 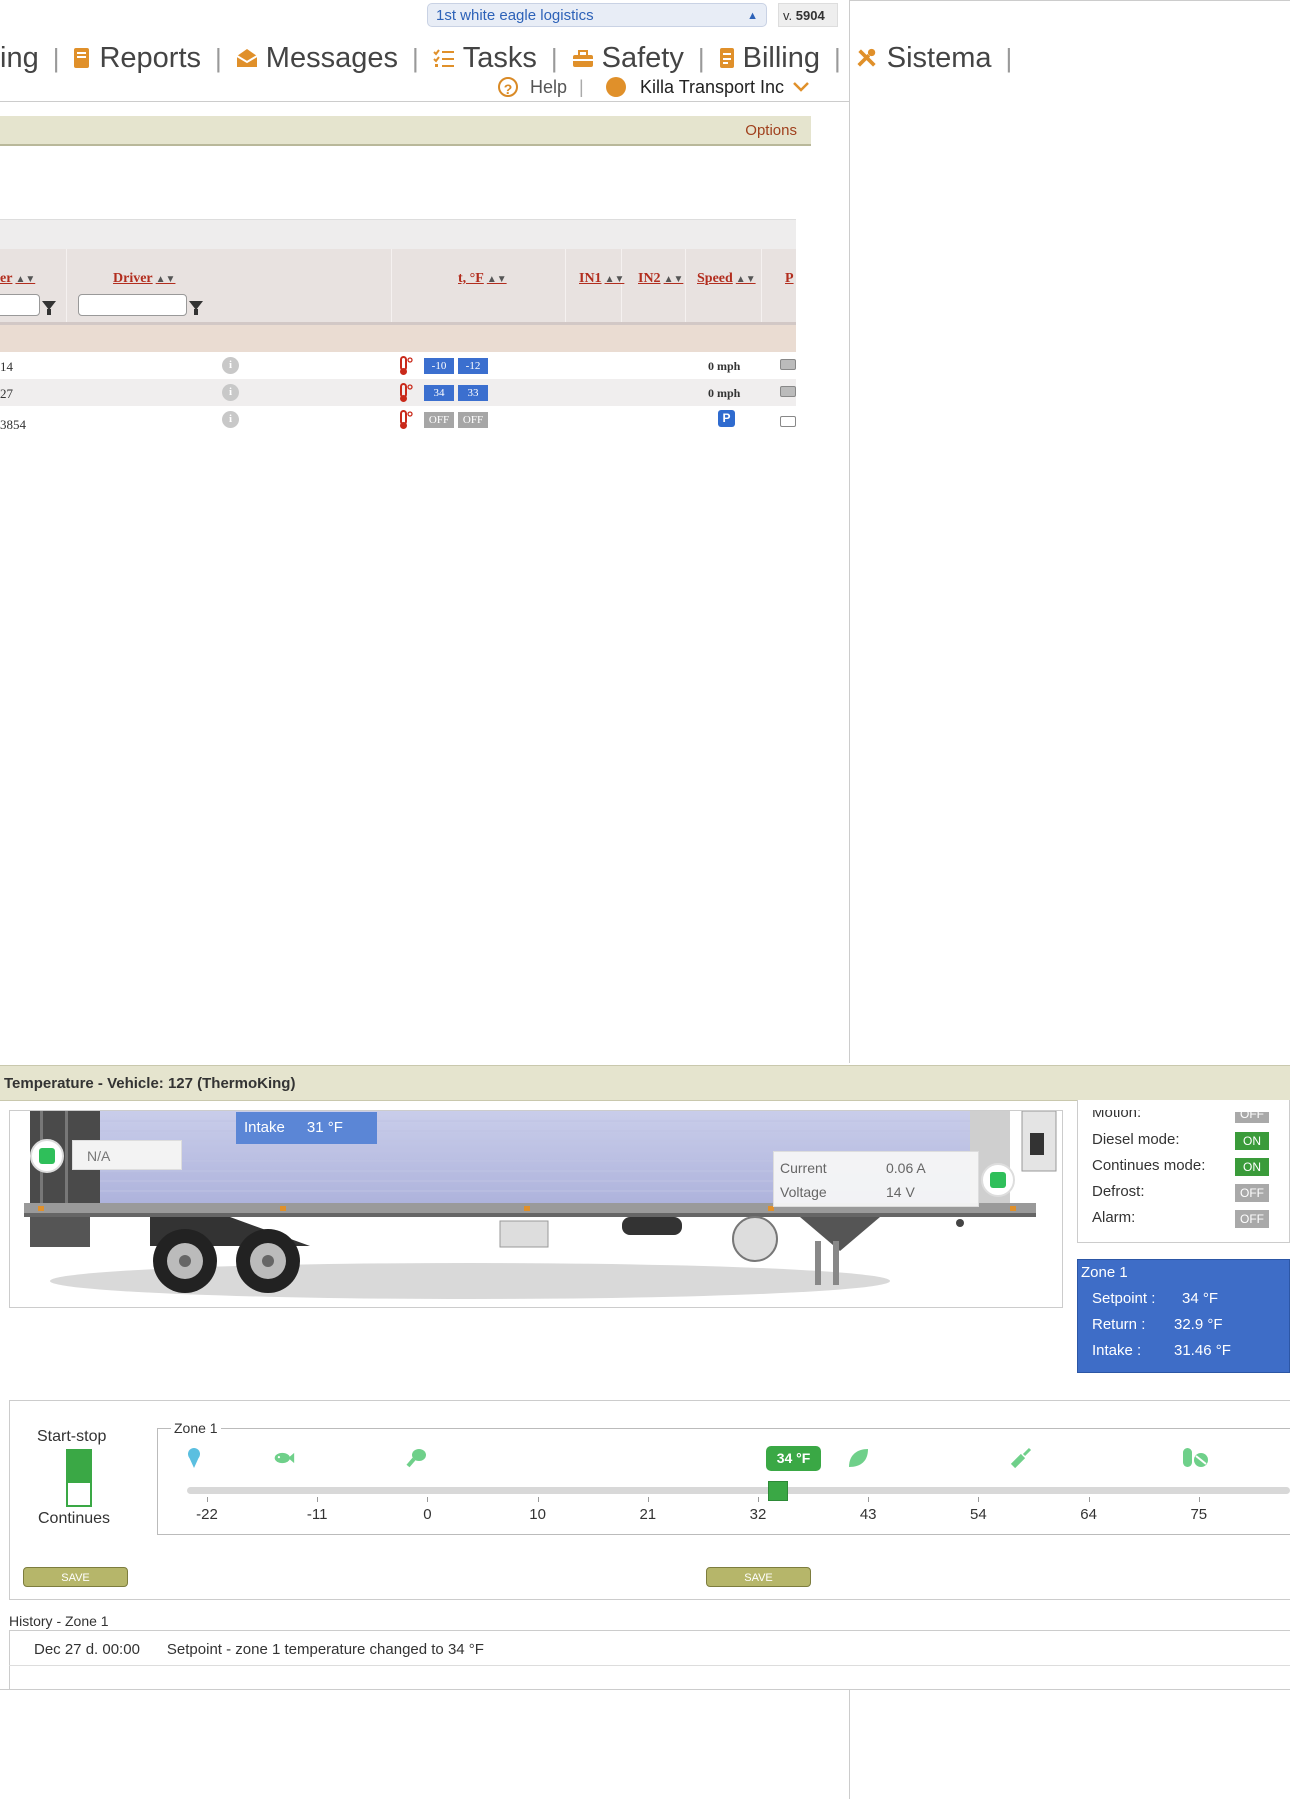 What do you see at coordinates (801, 87) in the screenshot?
I see `chevron-down-icon` at bounding box center [801, 87].